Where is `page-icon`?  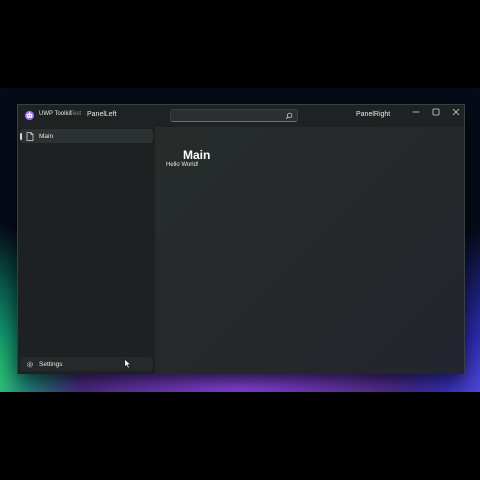
page-icon is located at coordinates (30, 136).